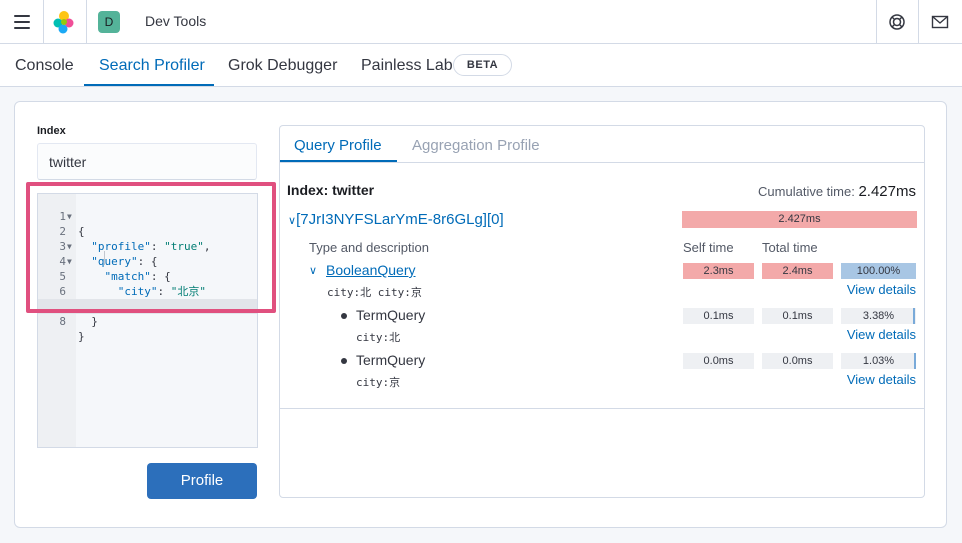 This screenshot has height=543, width=962. I want to click on profile-button: Profile, so click(202, 481).